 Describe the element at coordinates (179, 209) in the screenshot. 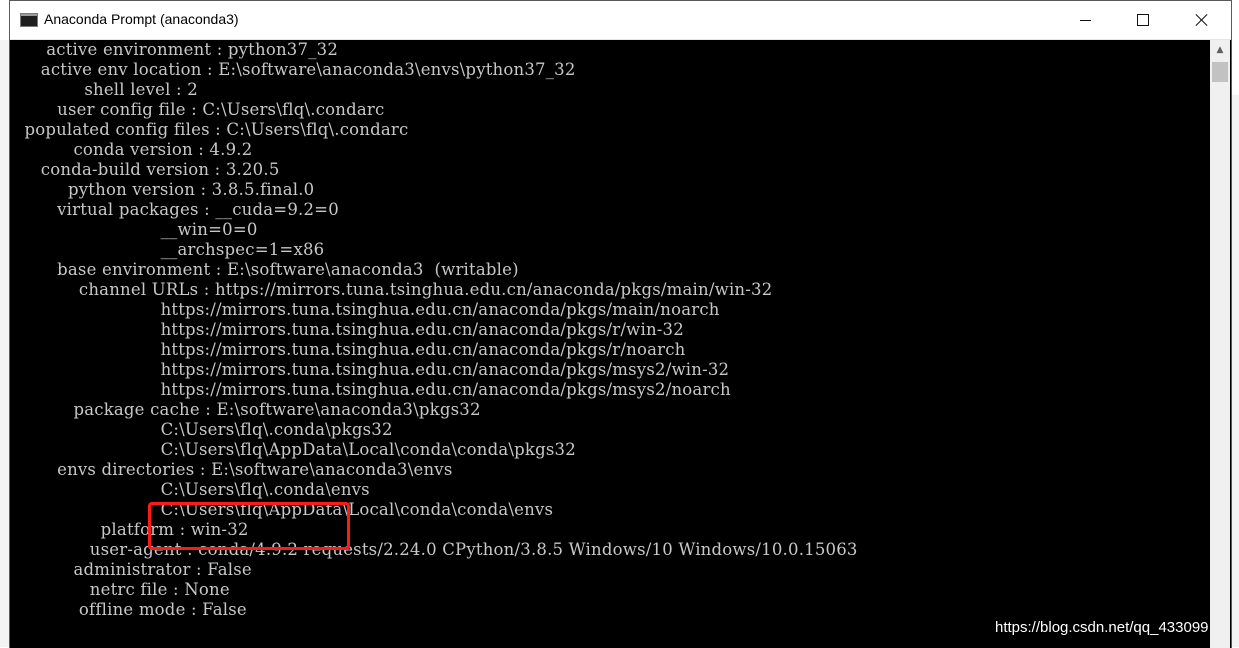

I see `console-line: virtual packages : __cuda=9.2=0` at that location.